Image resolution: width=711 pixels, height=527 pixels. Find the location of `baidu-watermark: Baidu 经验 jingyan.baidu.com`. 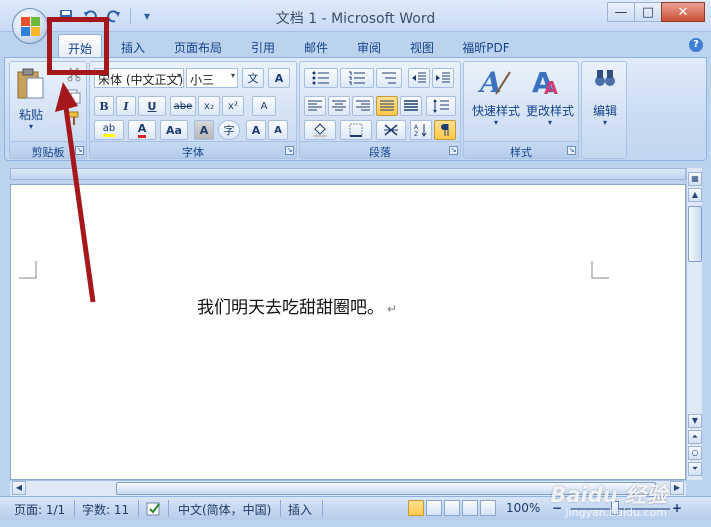

baidu-watermark: Baidu 经验 jingyan.baidu.com is located at coordinates (608, 499).